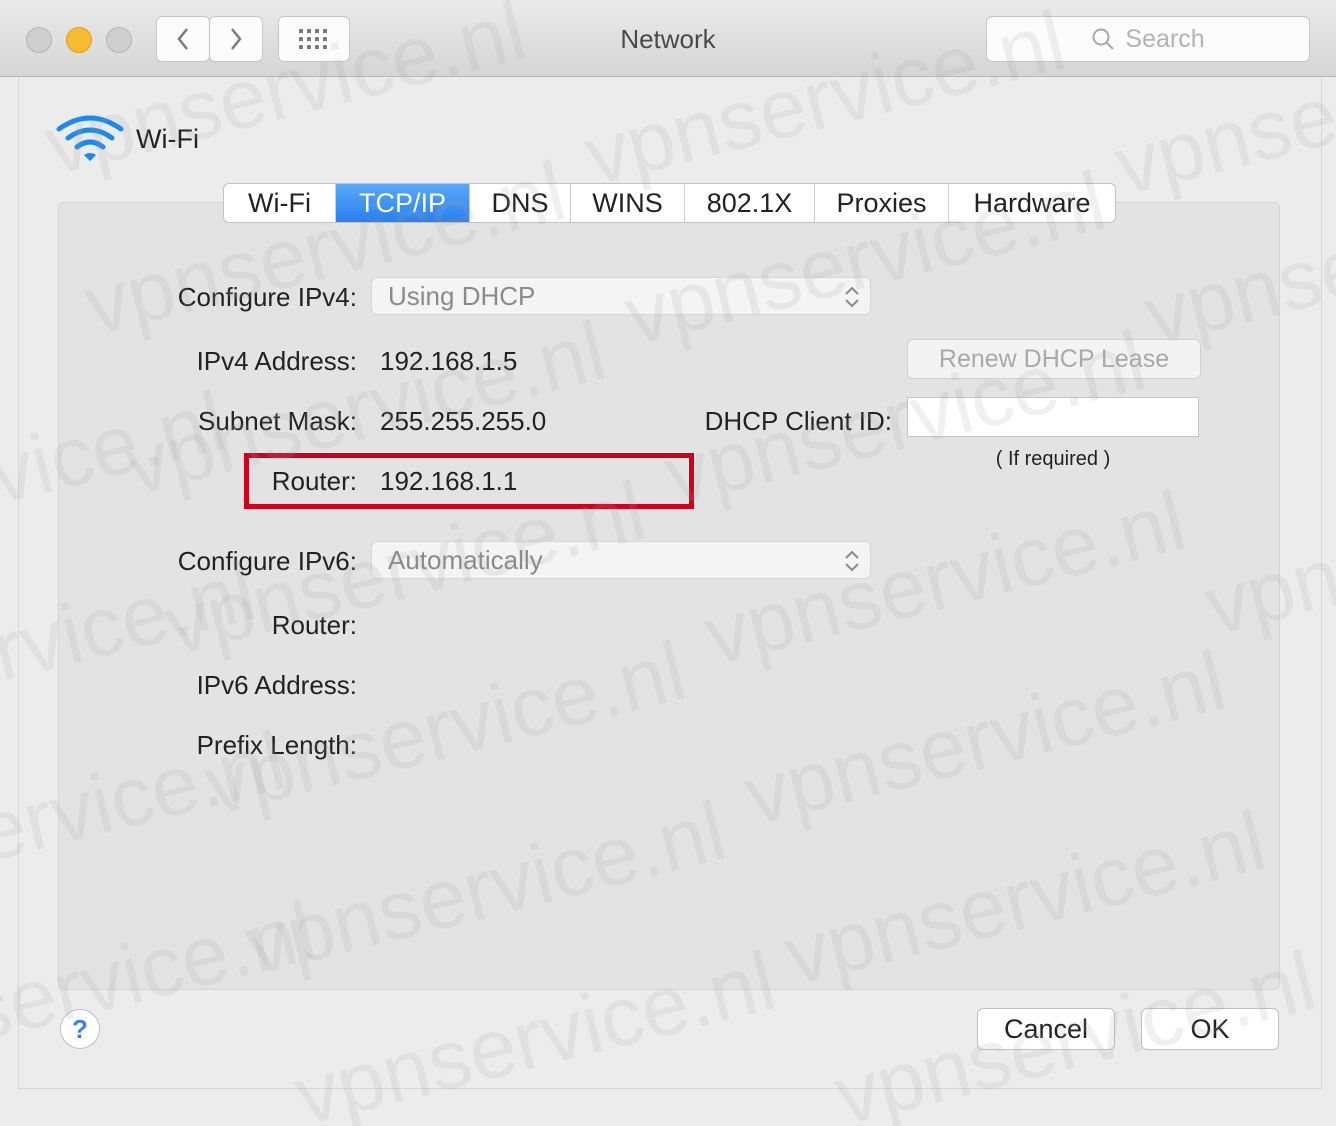  Describe the element at coordinates (267, 561) in the screenshot. I see `configure-ipv6-label: Configure IPv6:` at that location.